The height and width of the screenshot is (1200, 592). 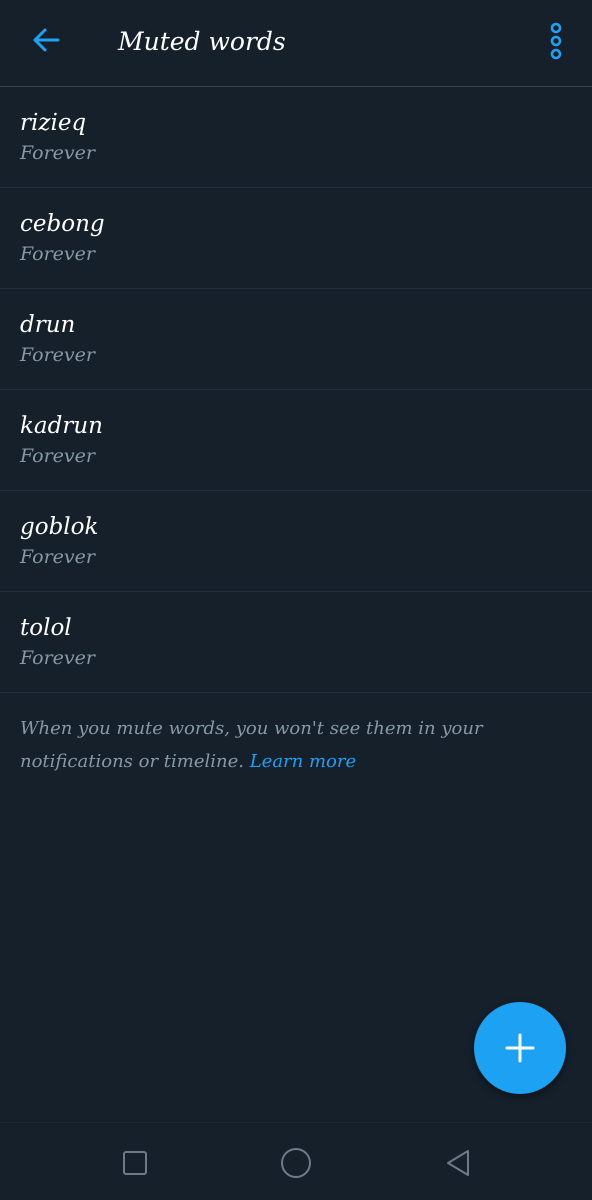 I want to click on add-muted-word-button, so click(x=520, y=1048).